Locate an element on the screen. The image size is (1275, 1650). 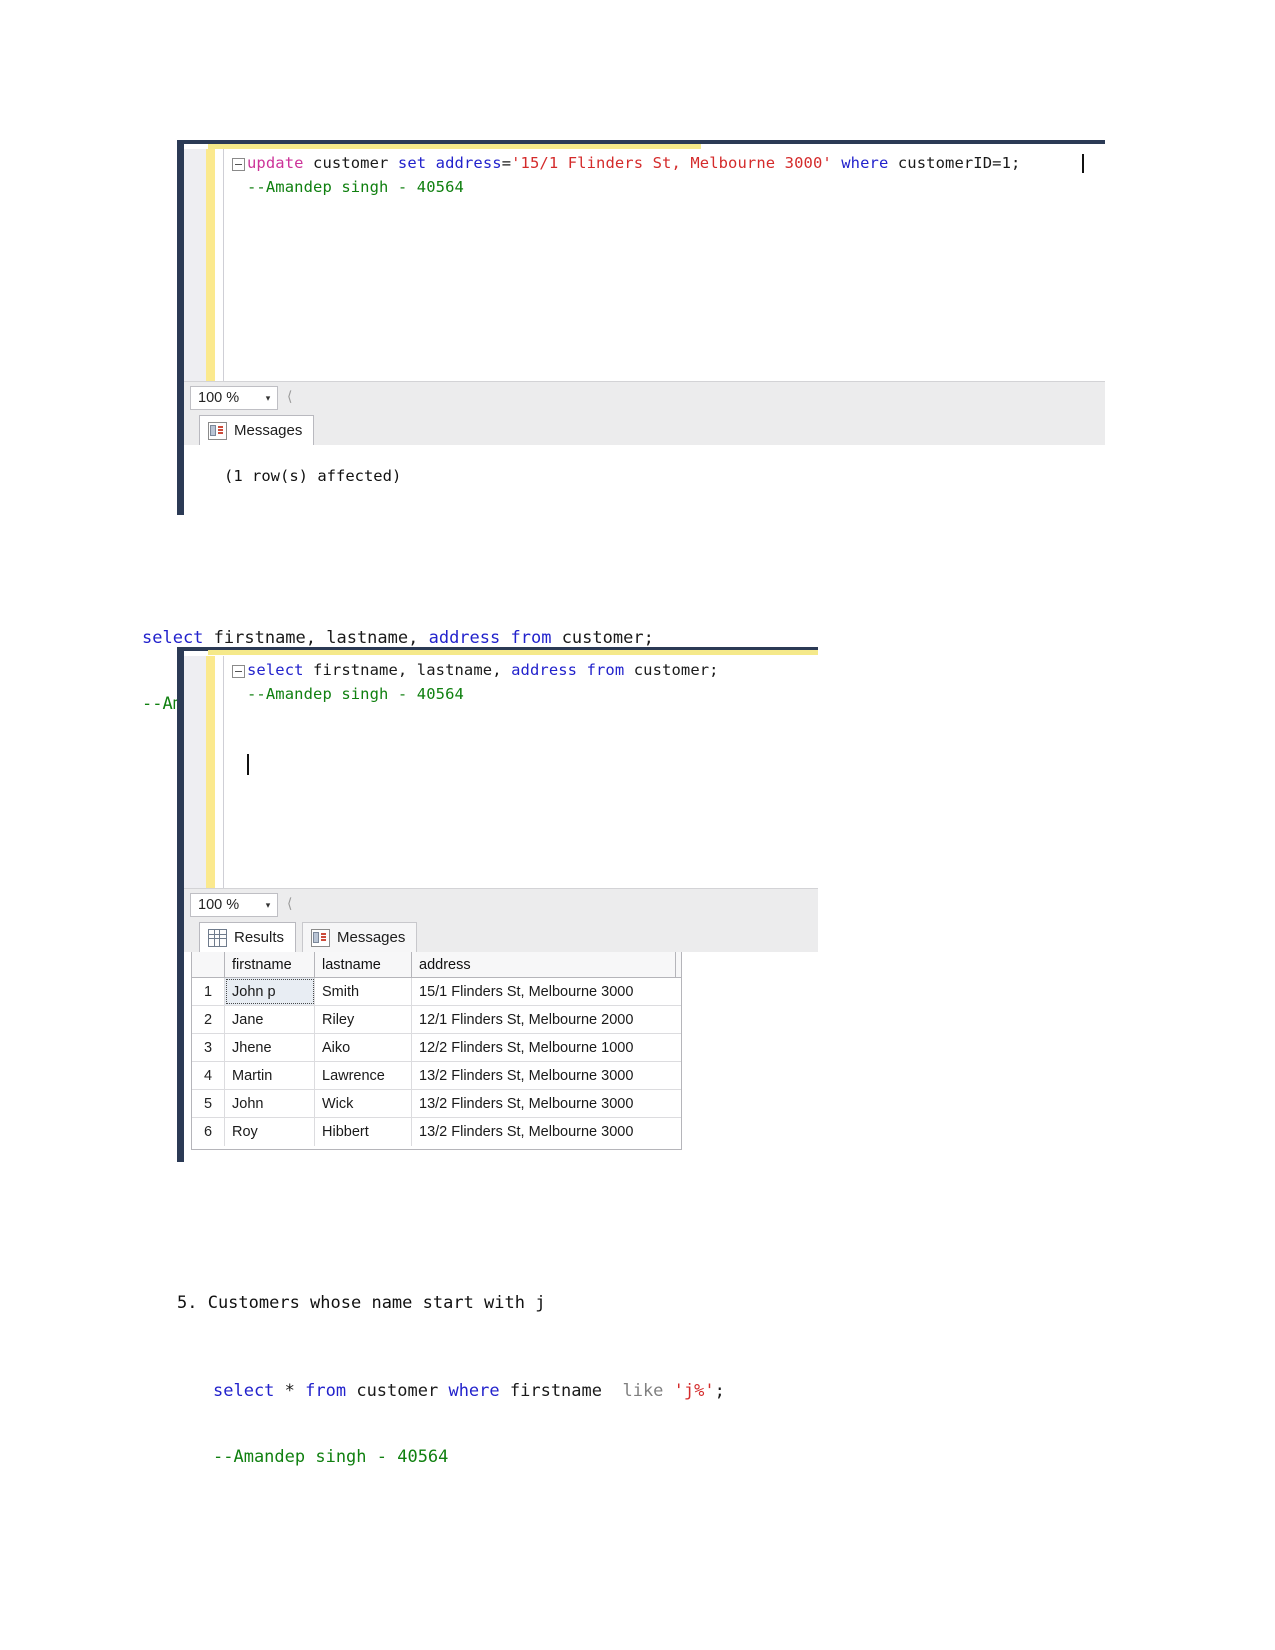
cell-lastname: Aiko is located at coordinates (363, 1047).